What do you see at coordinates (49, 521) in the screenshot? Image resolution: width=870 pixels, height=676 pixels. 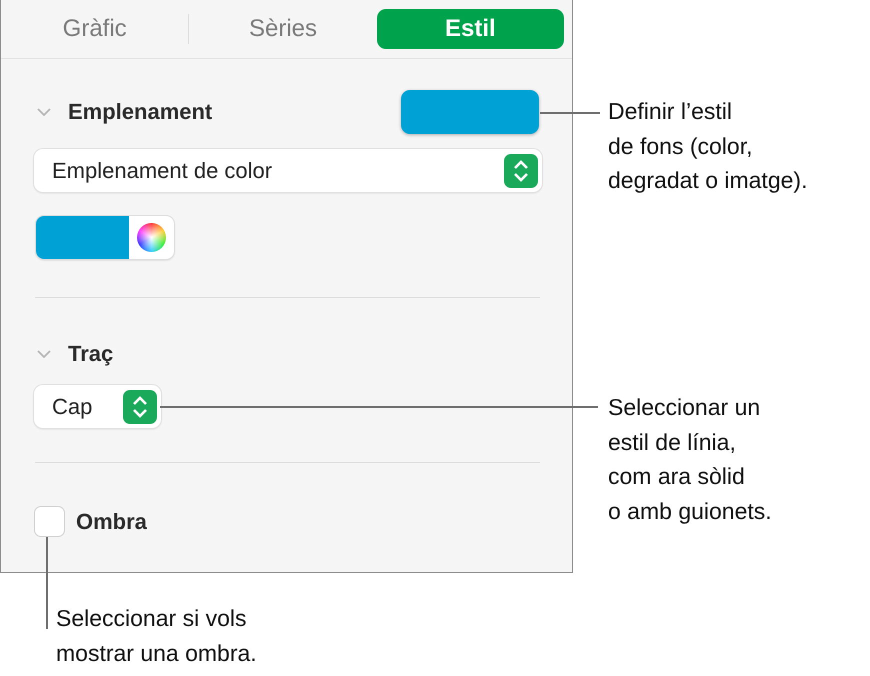 I see `checkbox` at bounding box center [49, 521].